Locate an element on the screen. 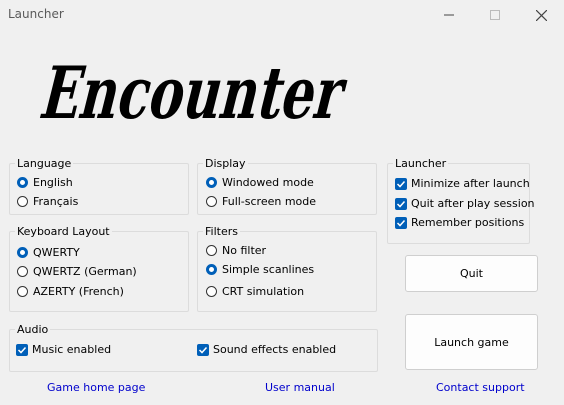 The width and height of the screenshot is (564, 405). title-bar: Launcher is located at coordinates (282, 15).